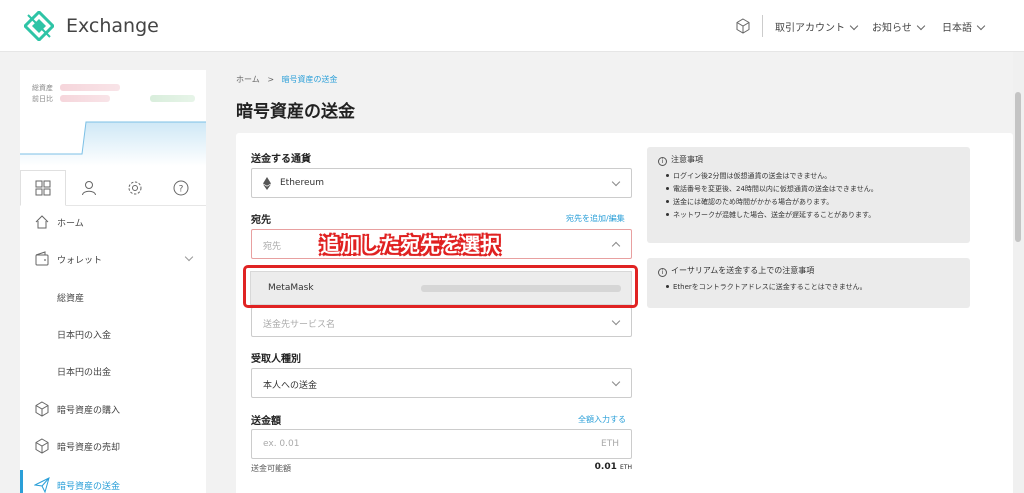 This screenshot has width=1024, height=493. Describe the element at coordinates (772, 203) in the screenshot. I see `list-item: 送金には確認のため時間がかかる場合があります。` at that location.